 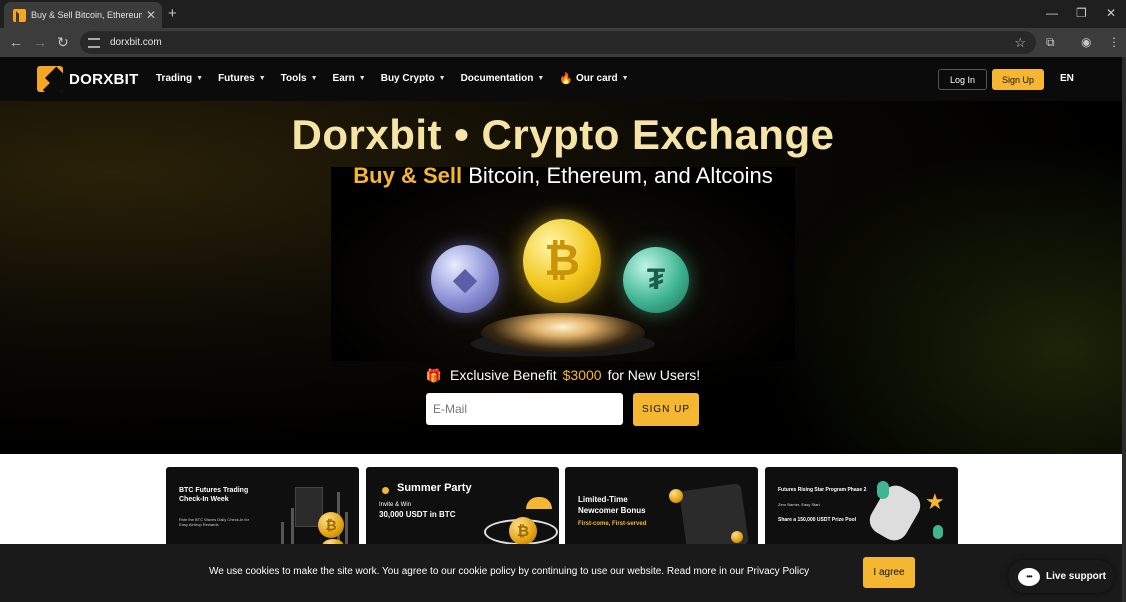 I want to click on bookmark-star-icon: ☆, so click(x=1020, y=43).